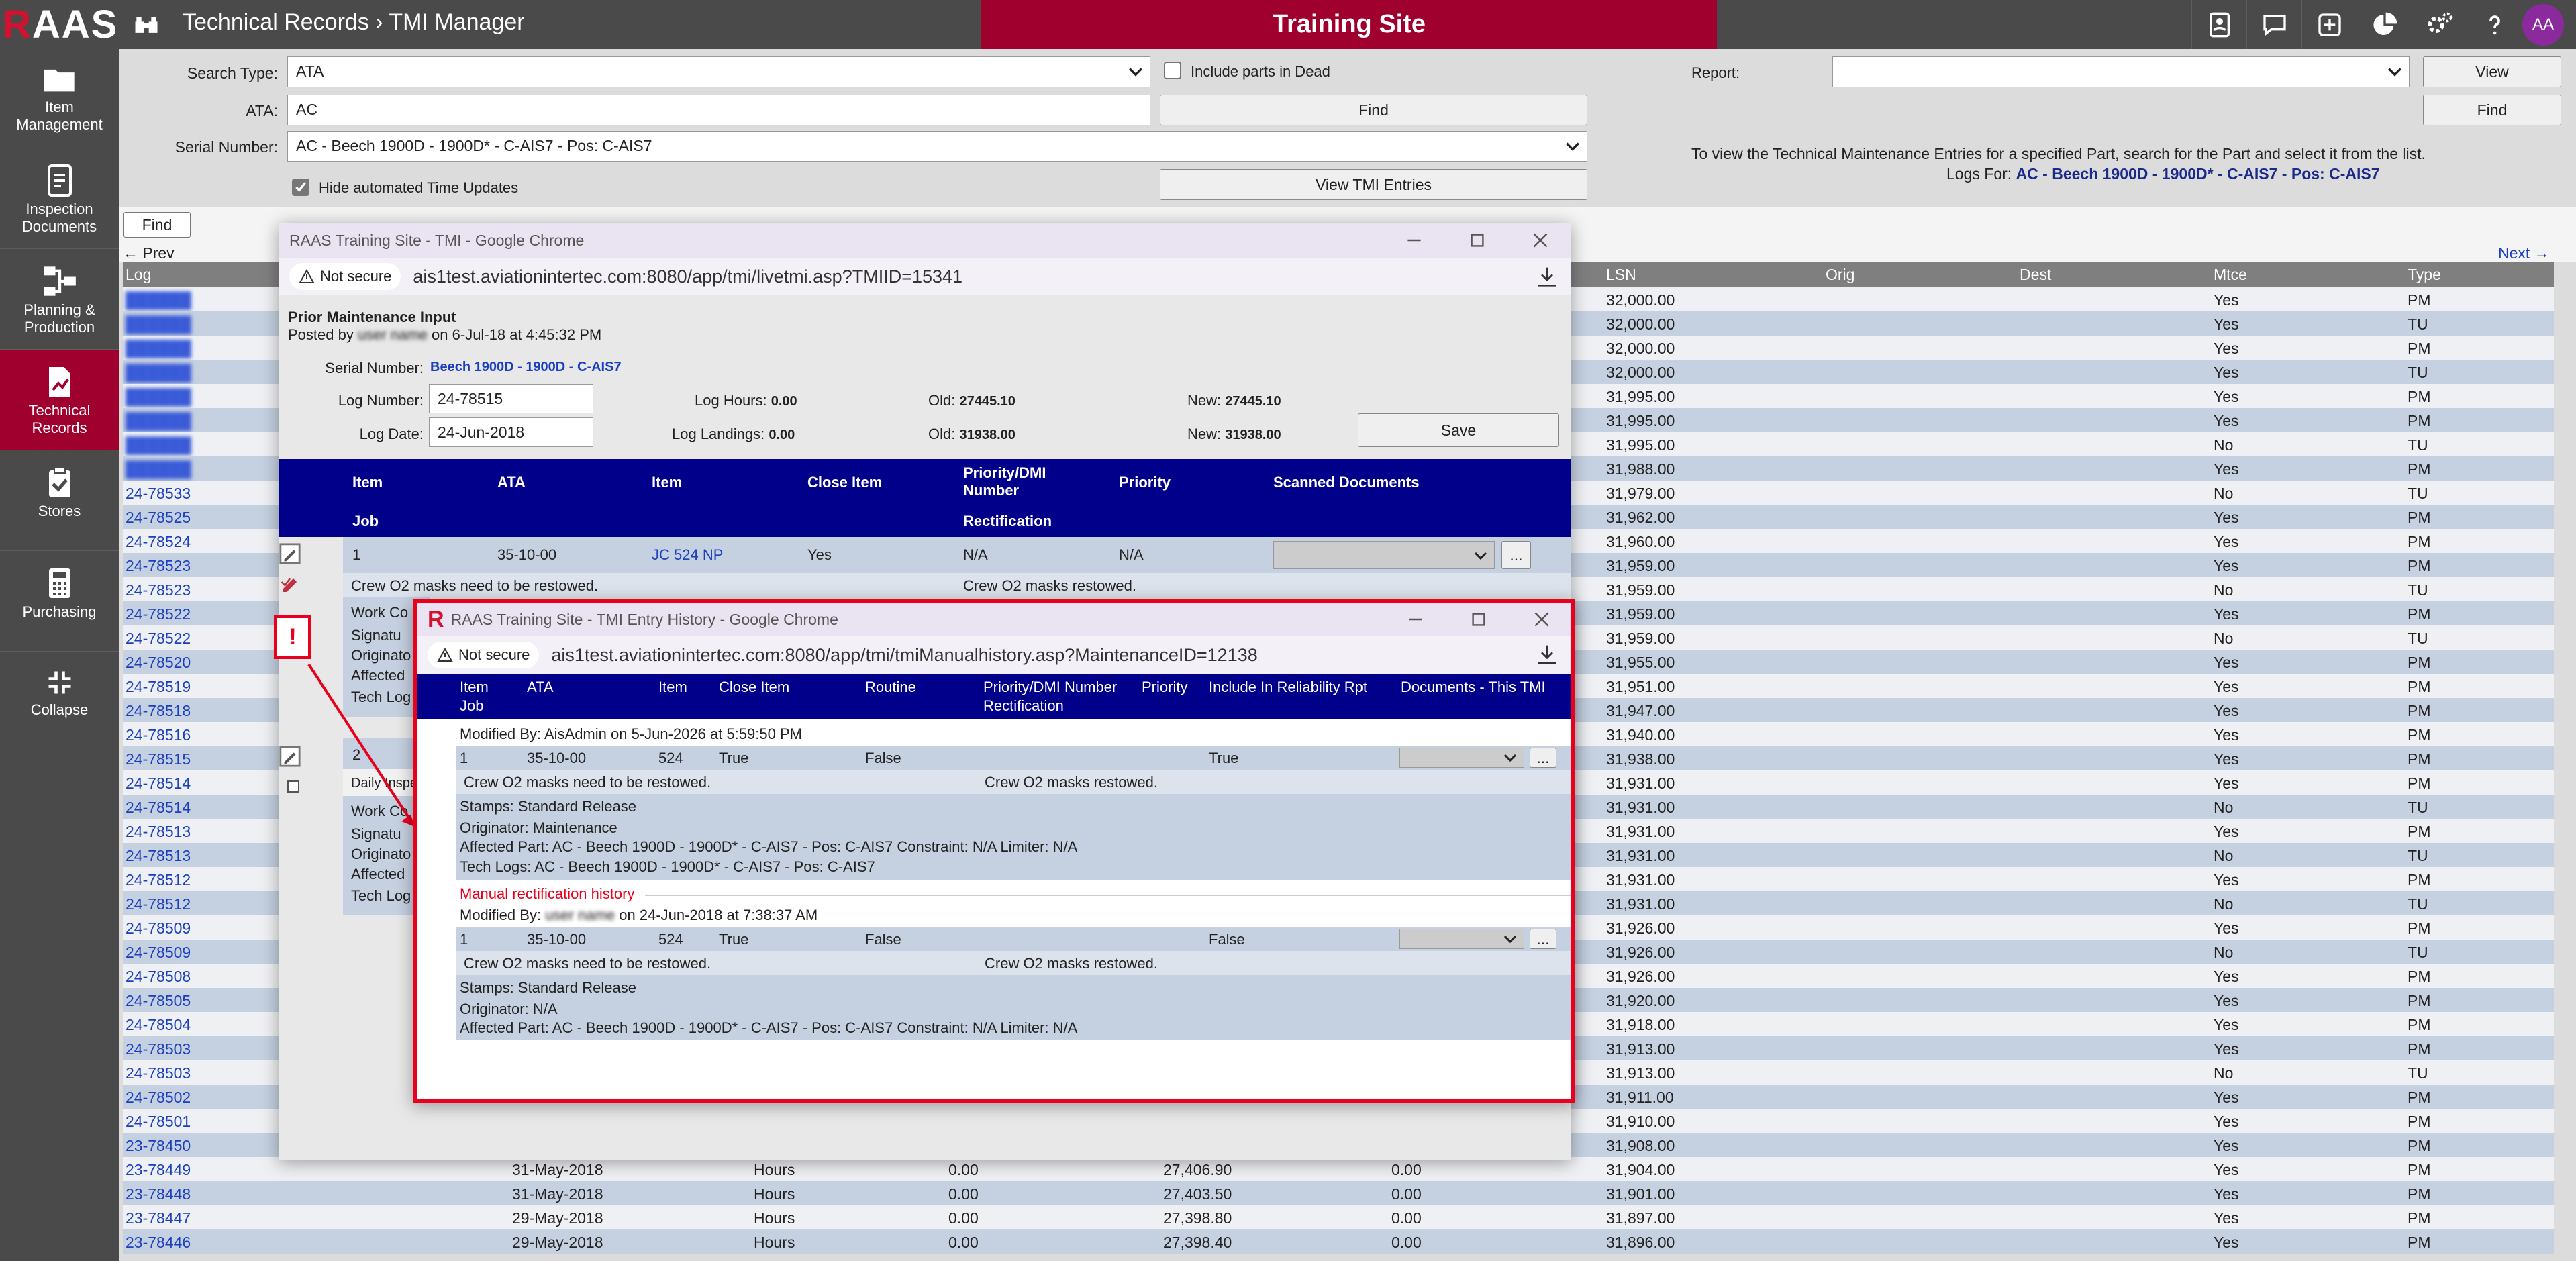 Image resolution: width=2576 pixels, height=1261 pixels. Describe the element at coordinates (138, 275) in the screenshot. I see `col-log: Log` at that location.